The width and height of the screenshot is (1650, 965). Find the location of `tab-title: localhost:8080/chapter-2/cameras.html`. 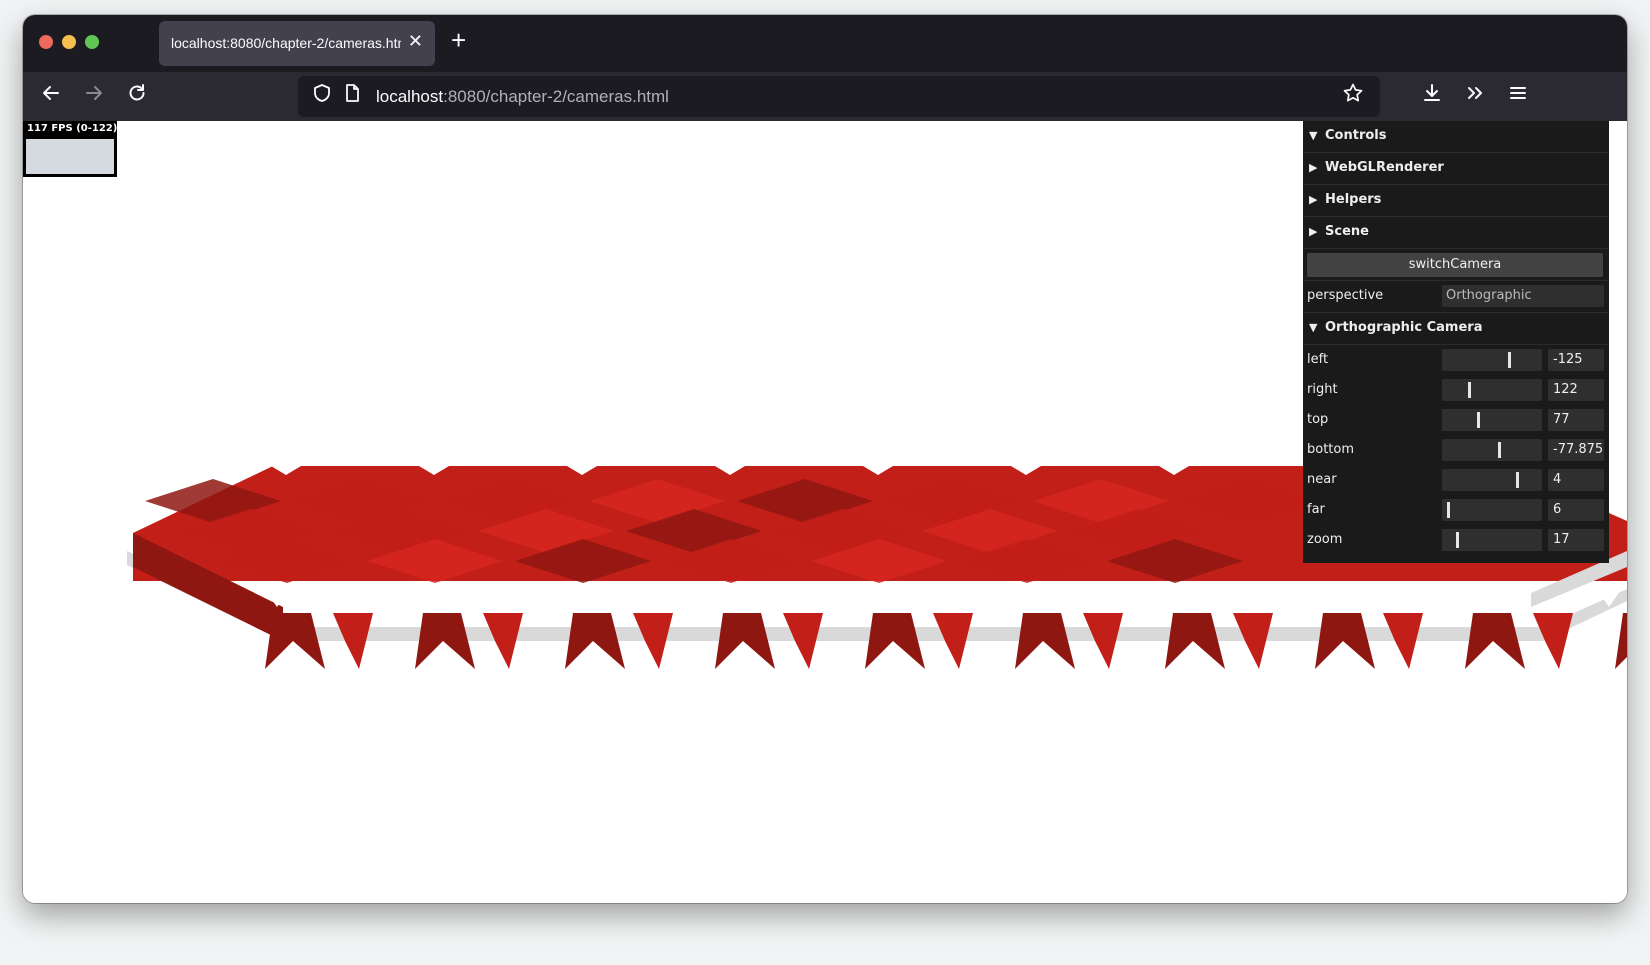

tab-title: localhost:8080/chapter-2/cameras.html is located at coordinates (286, 43).